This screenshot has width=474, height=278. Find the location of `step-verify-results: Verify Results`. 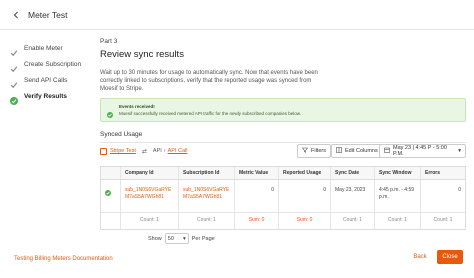

step-verify-results: Verify Results is located at coordinates (50, 96).